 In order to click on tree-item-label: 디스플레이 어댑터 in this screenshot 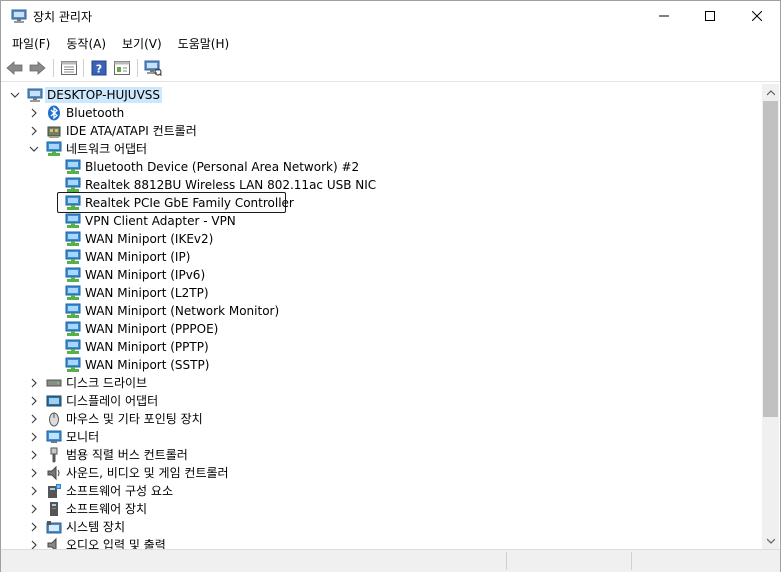, I will do `click(112, 401)`.